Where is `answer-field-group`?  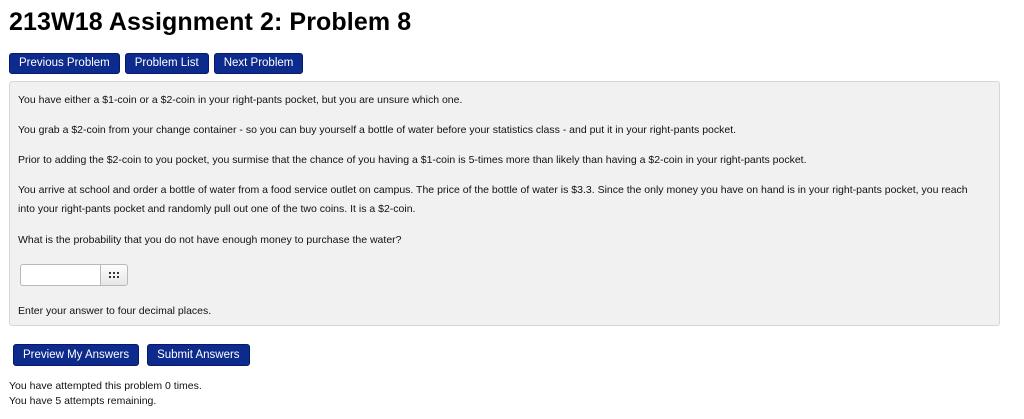
answer-field-group is located at coordinates (74, 275).